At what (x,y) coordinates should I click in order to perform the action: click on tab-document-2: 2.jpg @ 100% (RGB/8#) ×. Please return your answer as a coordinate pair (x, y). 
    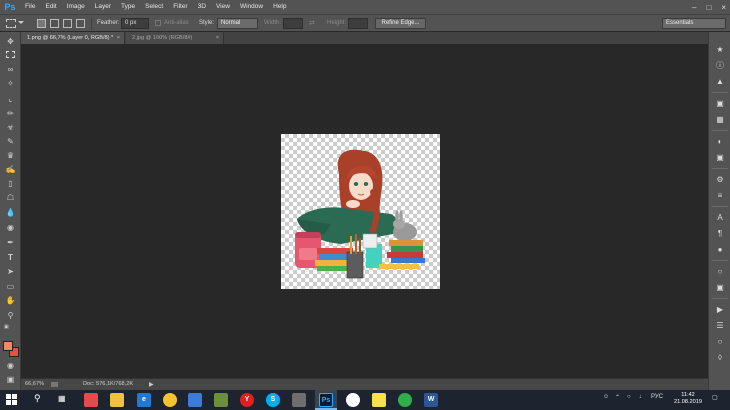
    Looking at the image, I should click on (175, 38).